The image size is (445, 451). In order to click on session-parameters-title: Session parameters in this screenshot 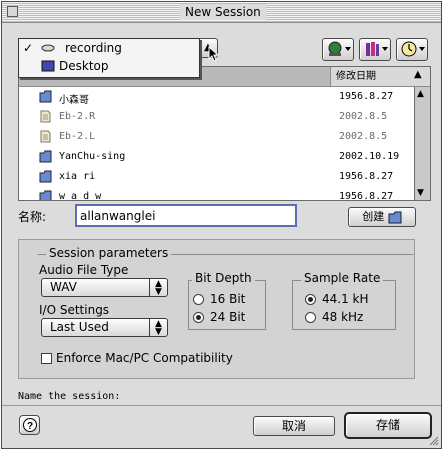, I will do `click(109, 253)`.